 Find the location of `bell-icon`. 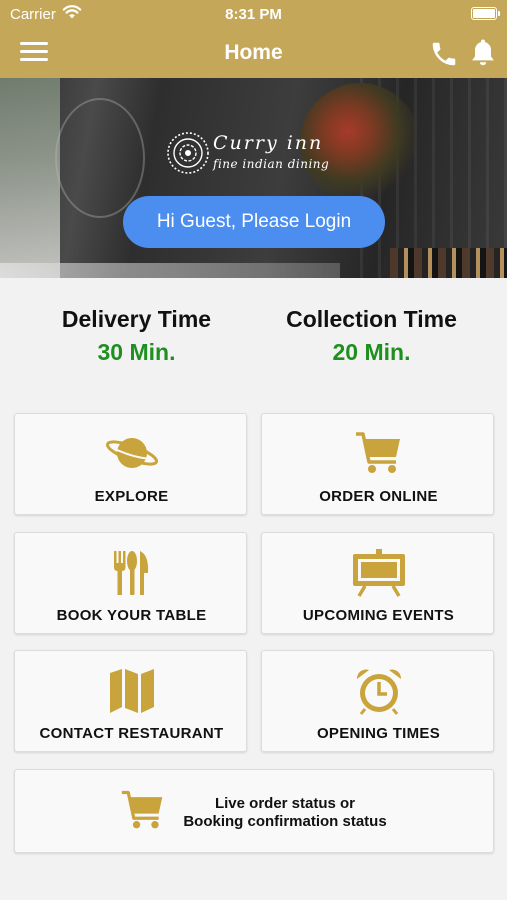

bell-icon is located at coordinates (483, 53).